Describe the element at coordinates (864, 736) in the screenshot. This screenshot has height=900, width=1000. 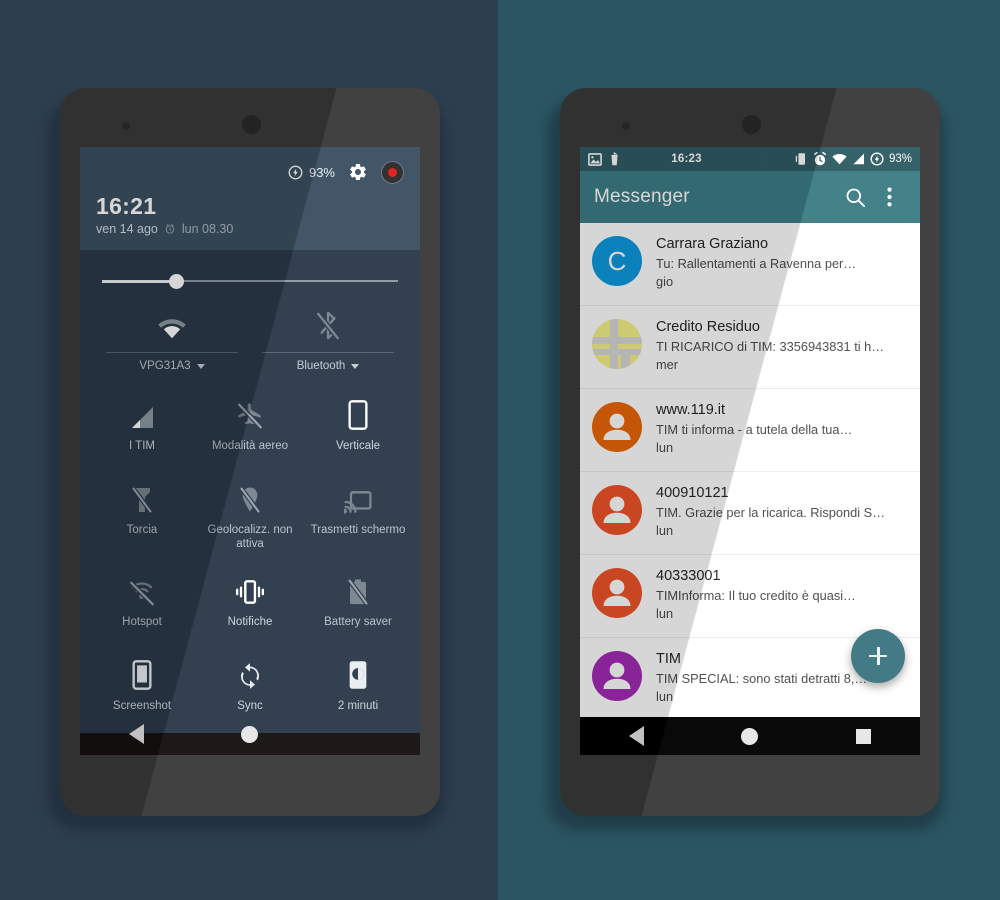
I see `recents-button` at that location.